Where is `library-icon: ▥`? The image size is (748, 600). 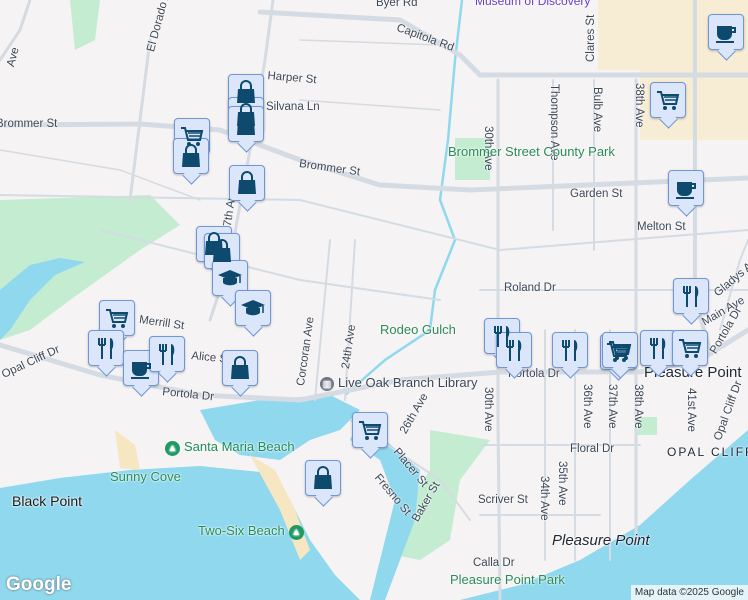 library-icon: ▥ is located at coordinates (327, 384).